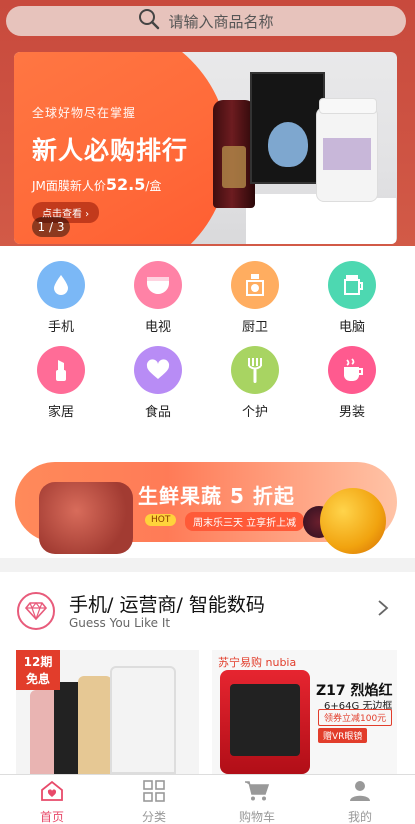 Image resolution: width=415 pixels, height=824 pixels. I want to click on banner-text: 全球好物尽在掌握 新人必购排行 JM面膜新人价52.5/盒 点击查看 ›, so click(110, 163).